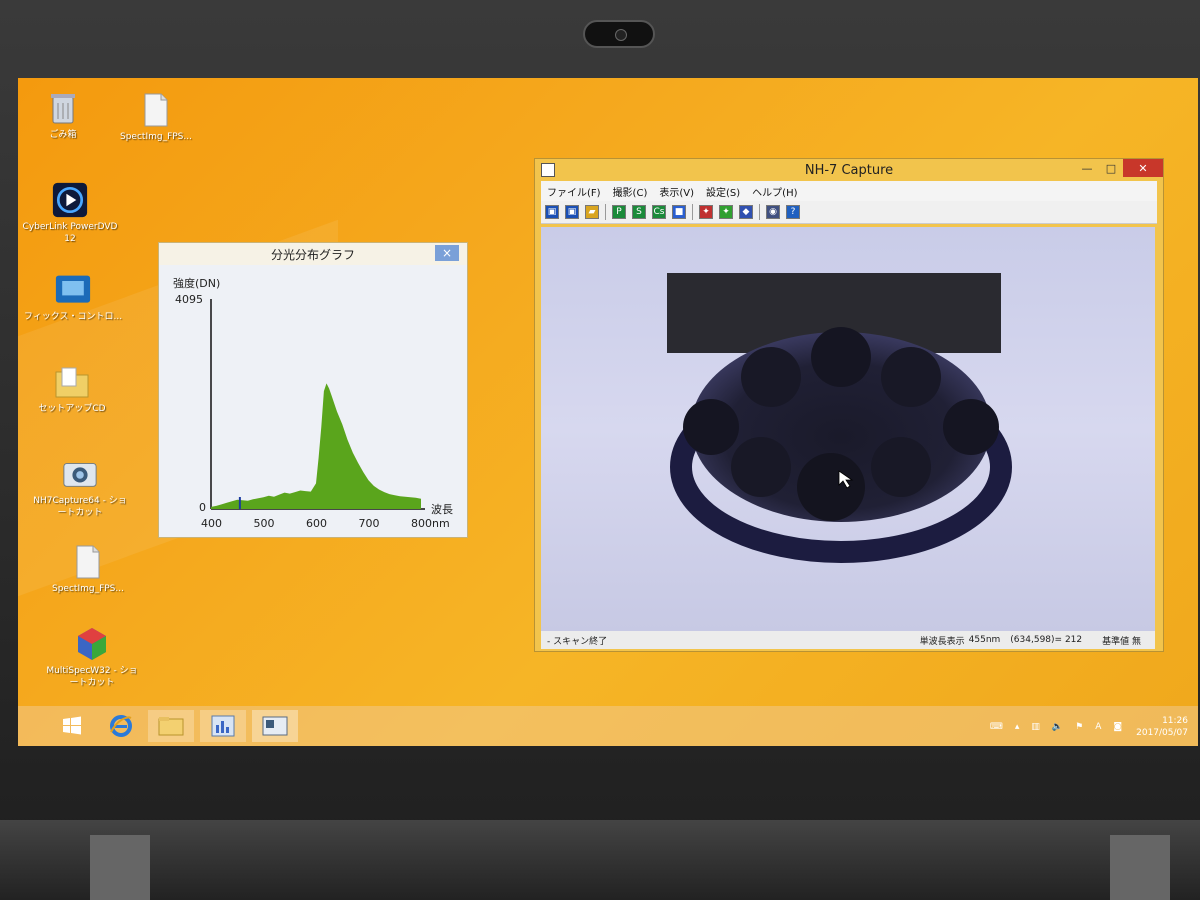 The image size is (1200, 900). I want to click on keyboard-icon: ⌨, so click(996, 727).